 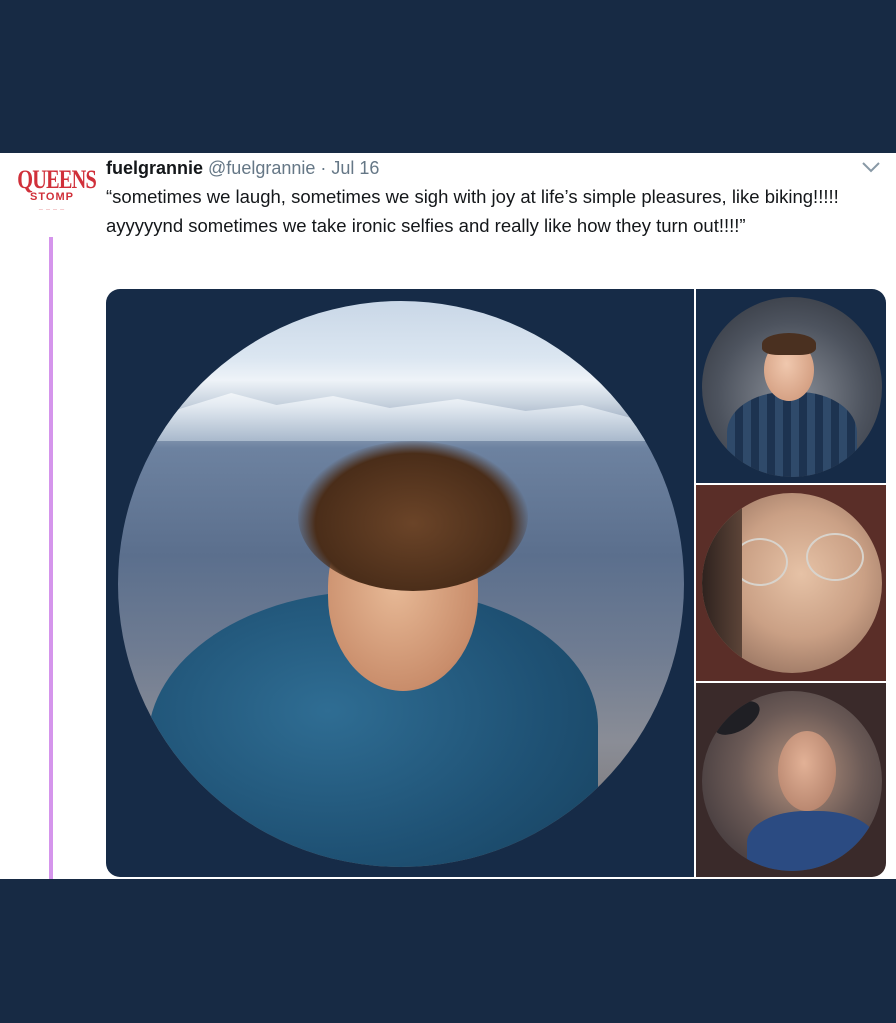 I want to click on blue-hoodie, so click(x=812, y=841).